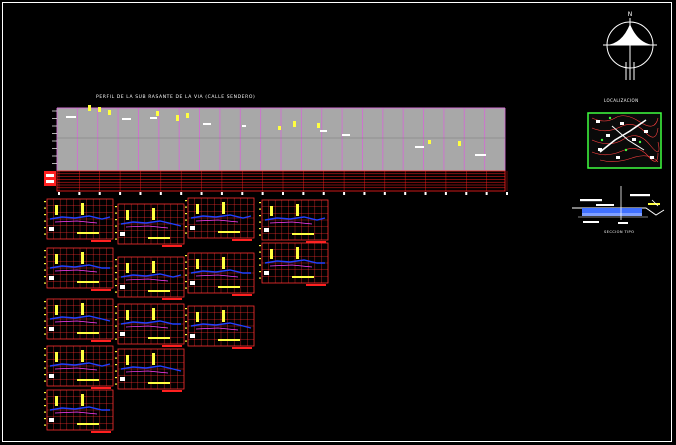  What do you see at coordinates (624, 133) in the screenshot?
I see `location-map: LOCALIZACION` at bounding box center [624, 133].